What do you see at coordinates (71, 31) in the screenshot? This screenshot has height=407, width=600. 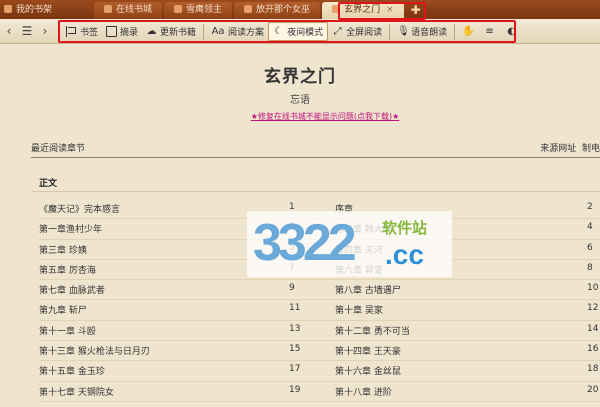 I see `bookmark-icon` at bounding box center [71, 31].